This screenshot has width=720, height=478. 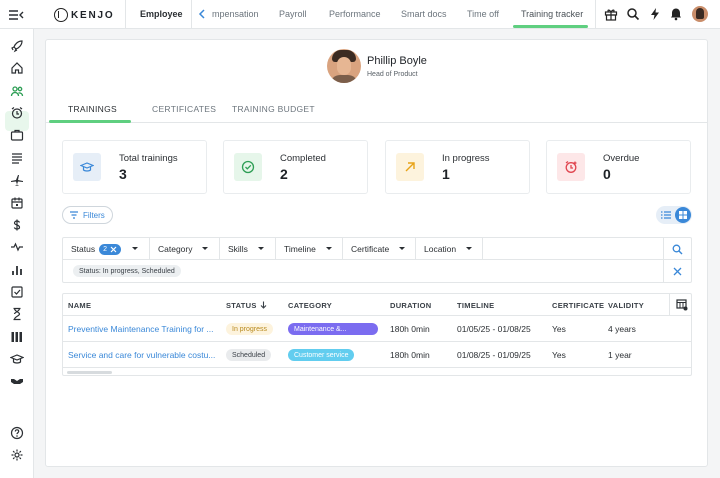 What do you see at coordinates (79, 305) in the screenshot?
I see `th-name: NAME` at bounding box center [79, 305].